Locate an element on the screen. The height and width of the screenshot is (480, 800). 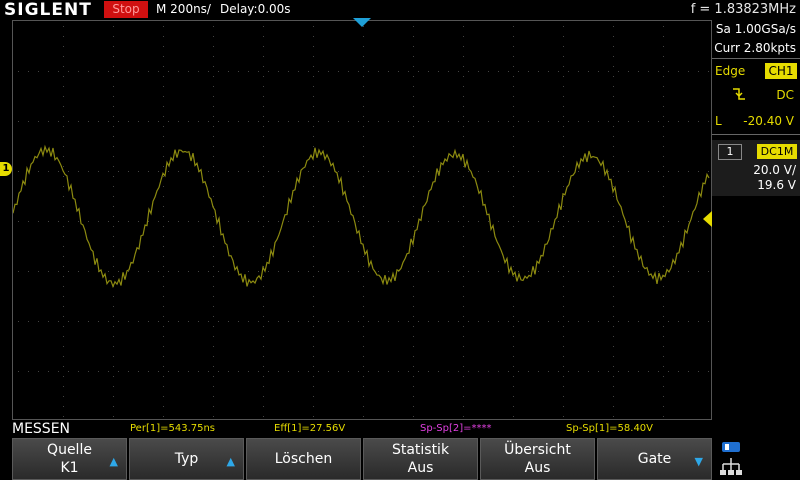
sample-rate: Sa 1.00GSa/s is located at coordinates (755, 29).